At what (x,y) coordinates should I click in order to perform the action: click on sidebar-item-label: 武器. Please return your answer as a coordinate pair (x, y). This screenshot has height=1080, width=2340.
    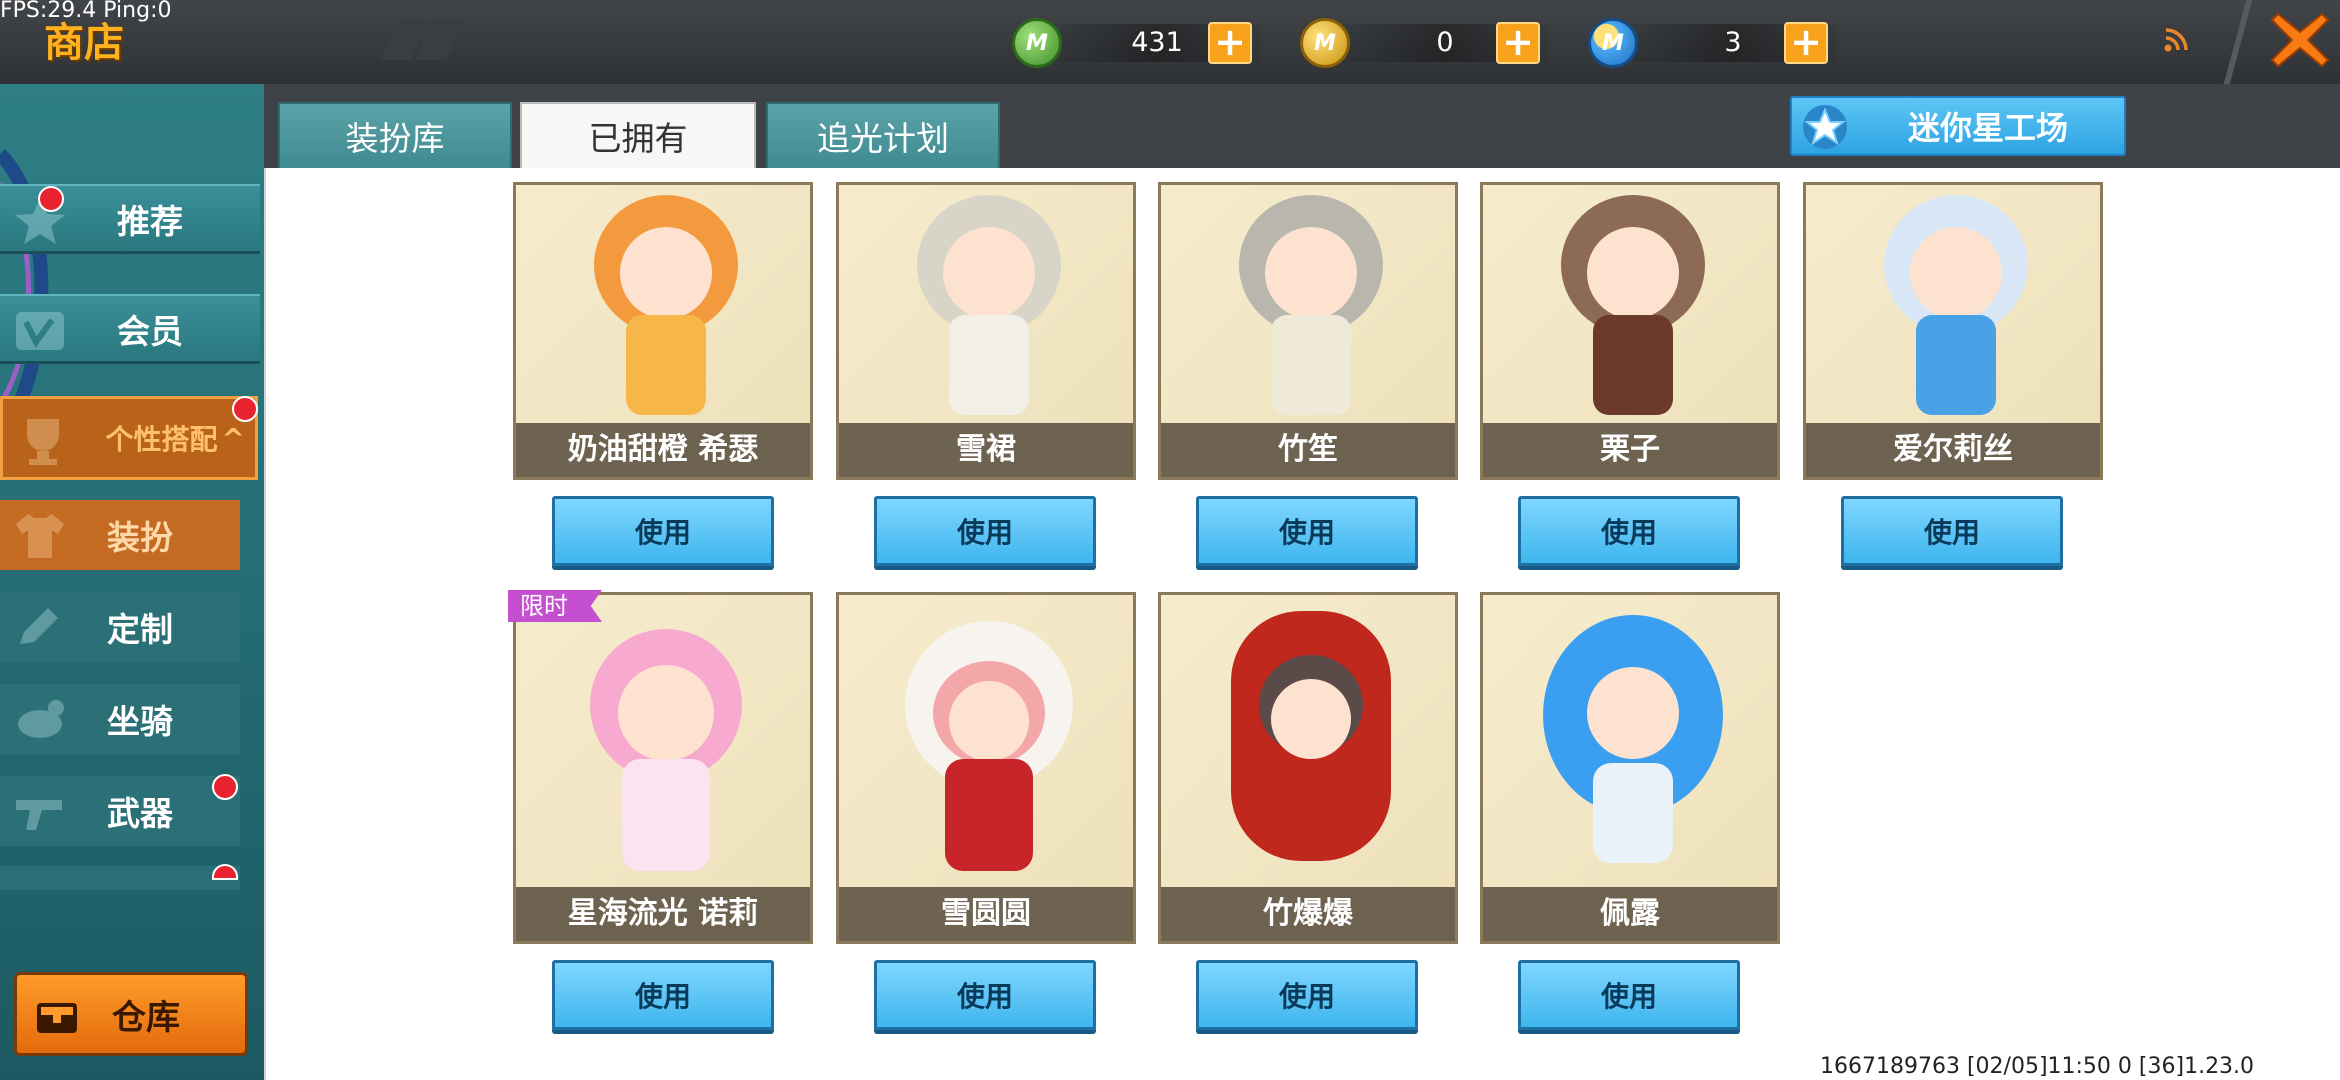
    Looking at the image, I should click on (140, 813).